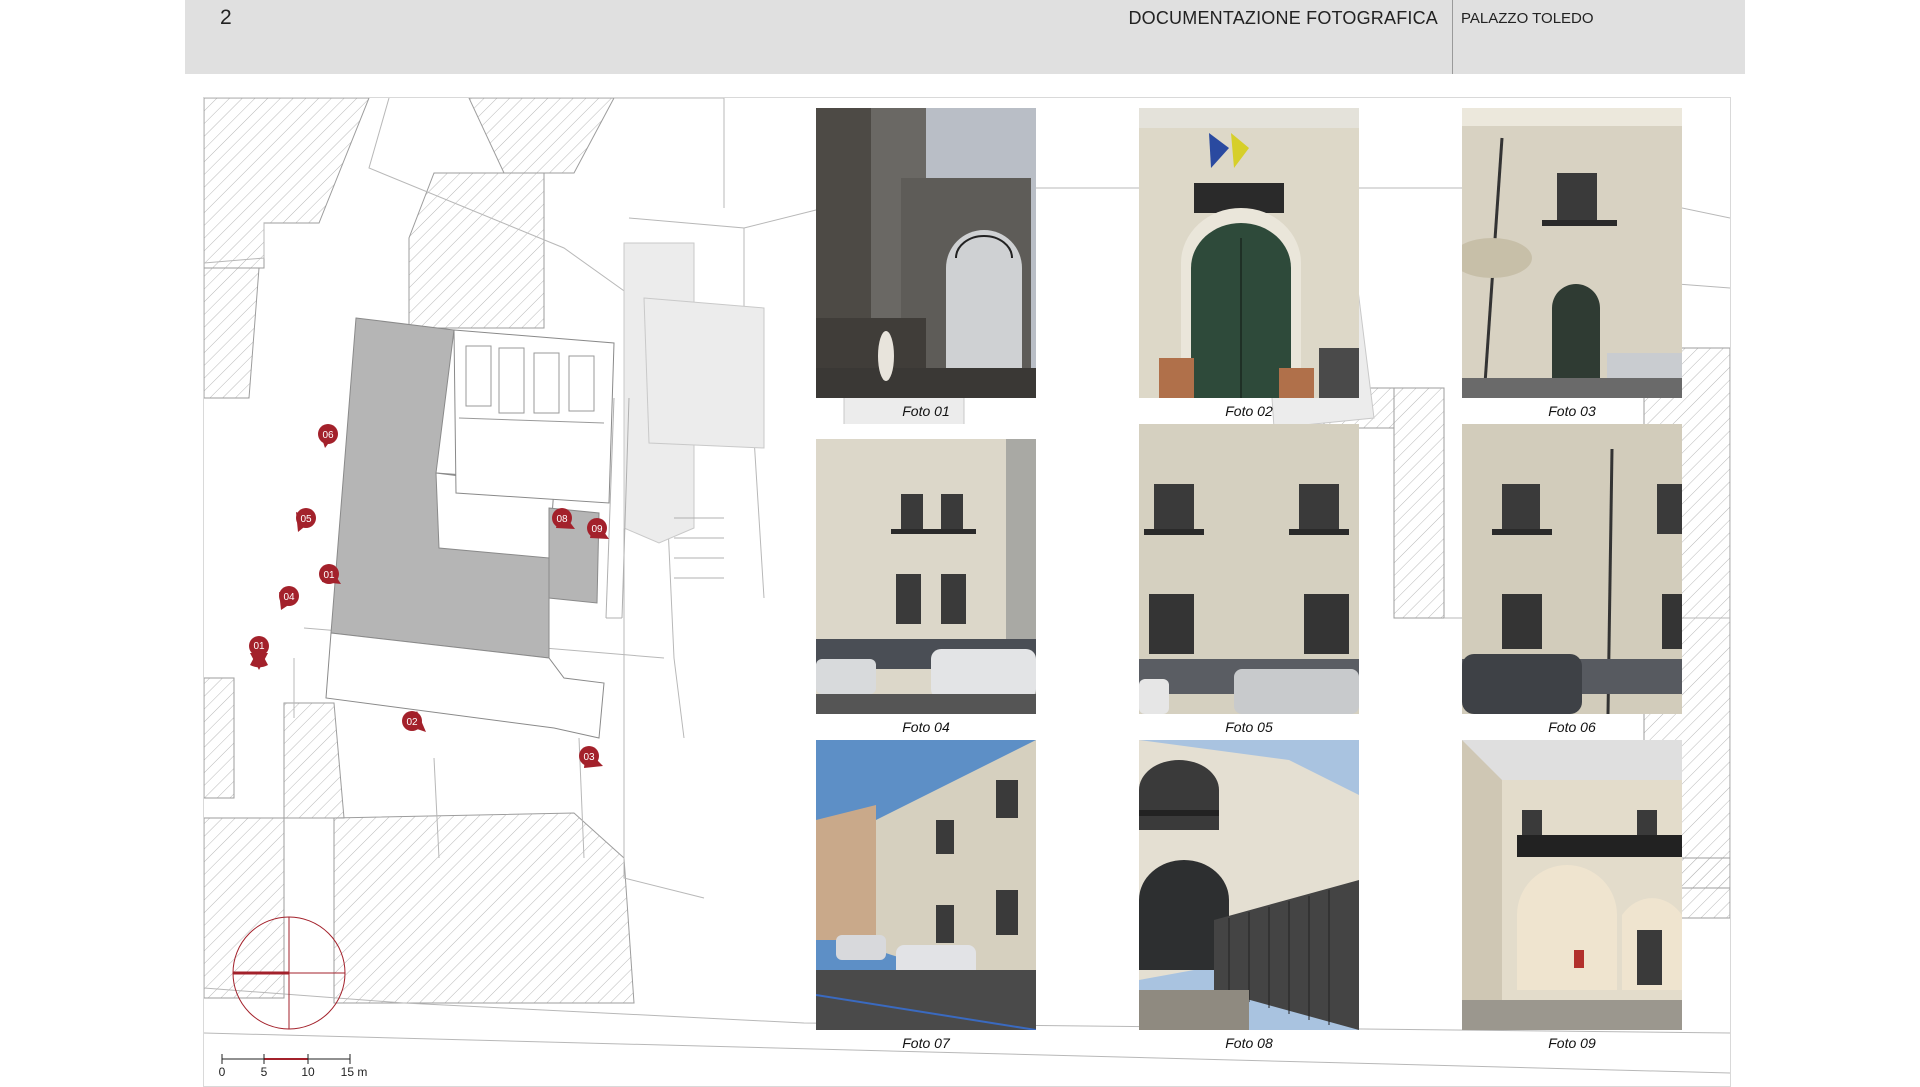  I want to click on photo-cell-03: Foto 03, so click(1572, 263).